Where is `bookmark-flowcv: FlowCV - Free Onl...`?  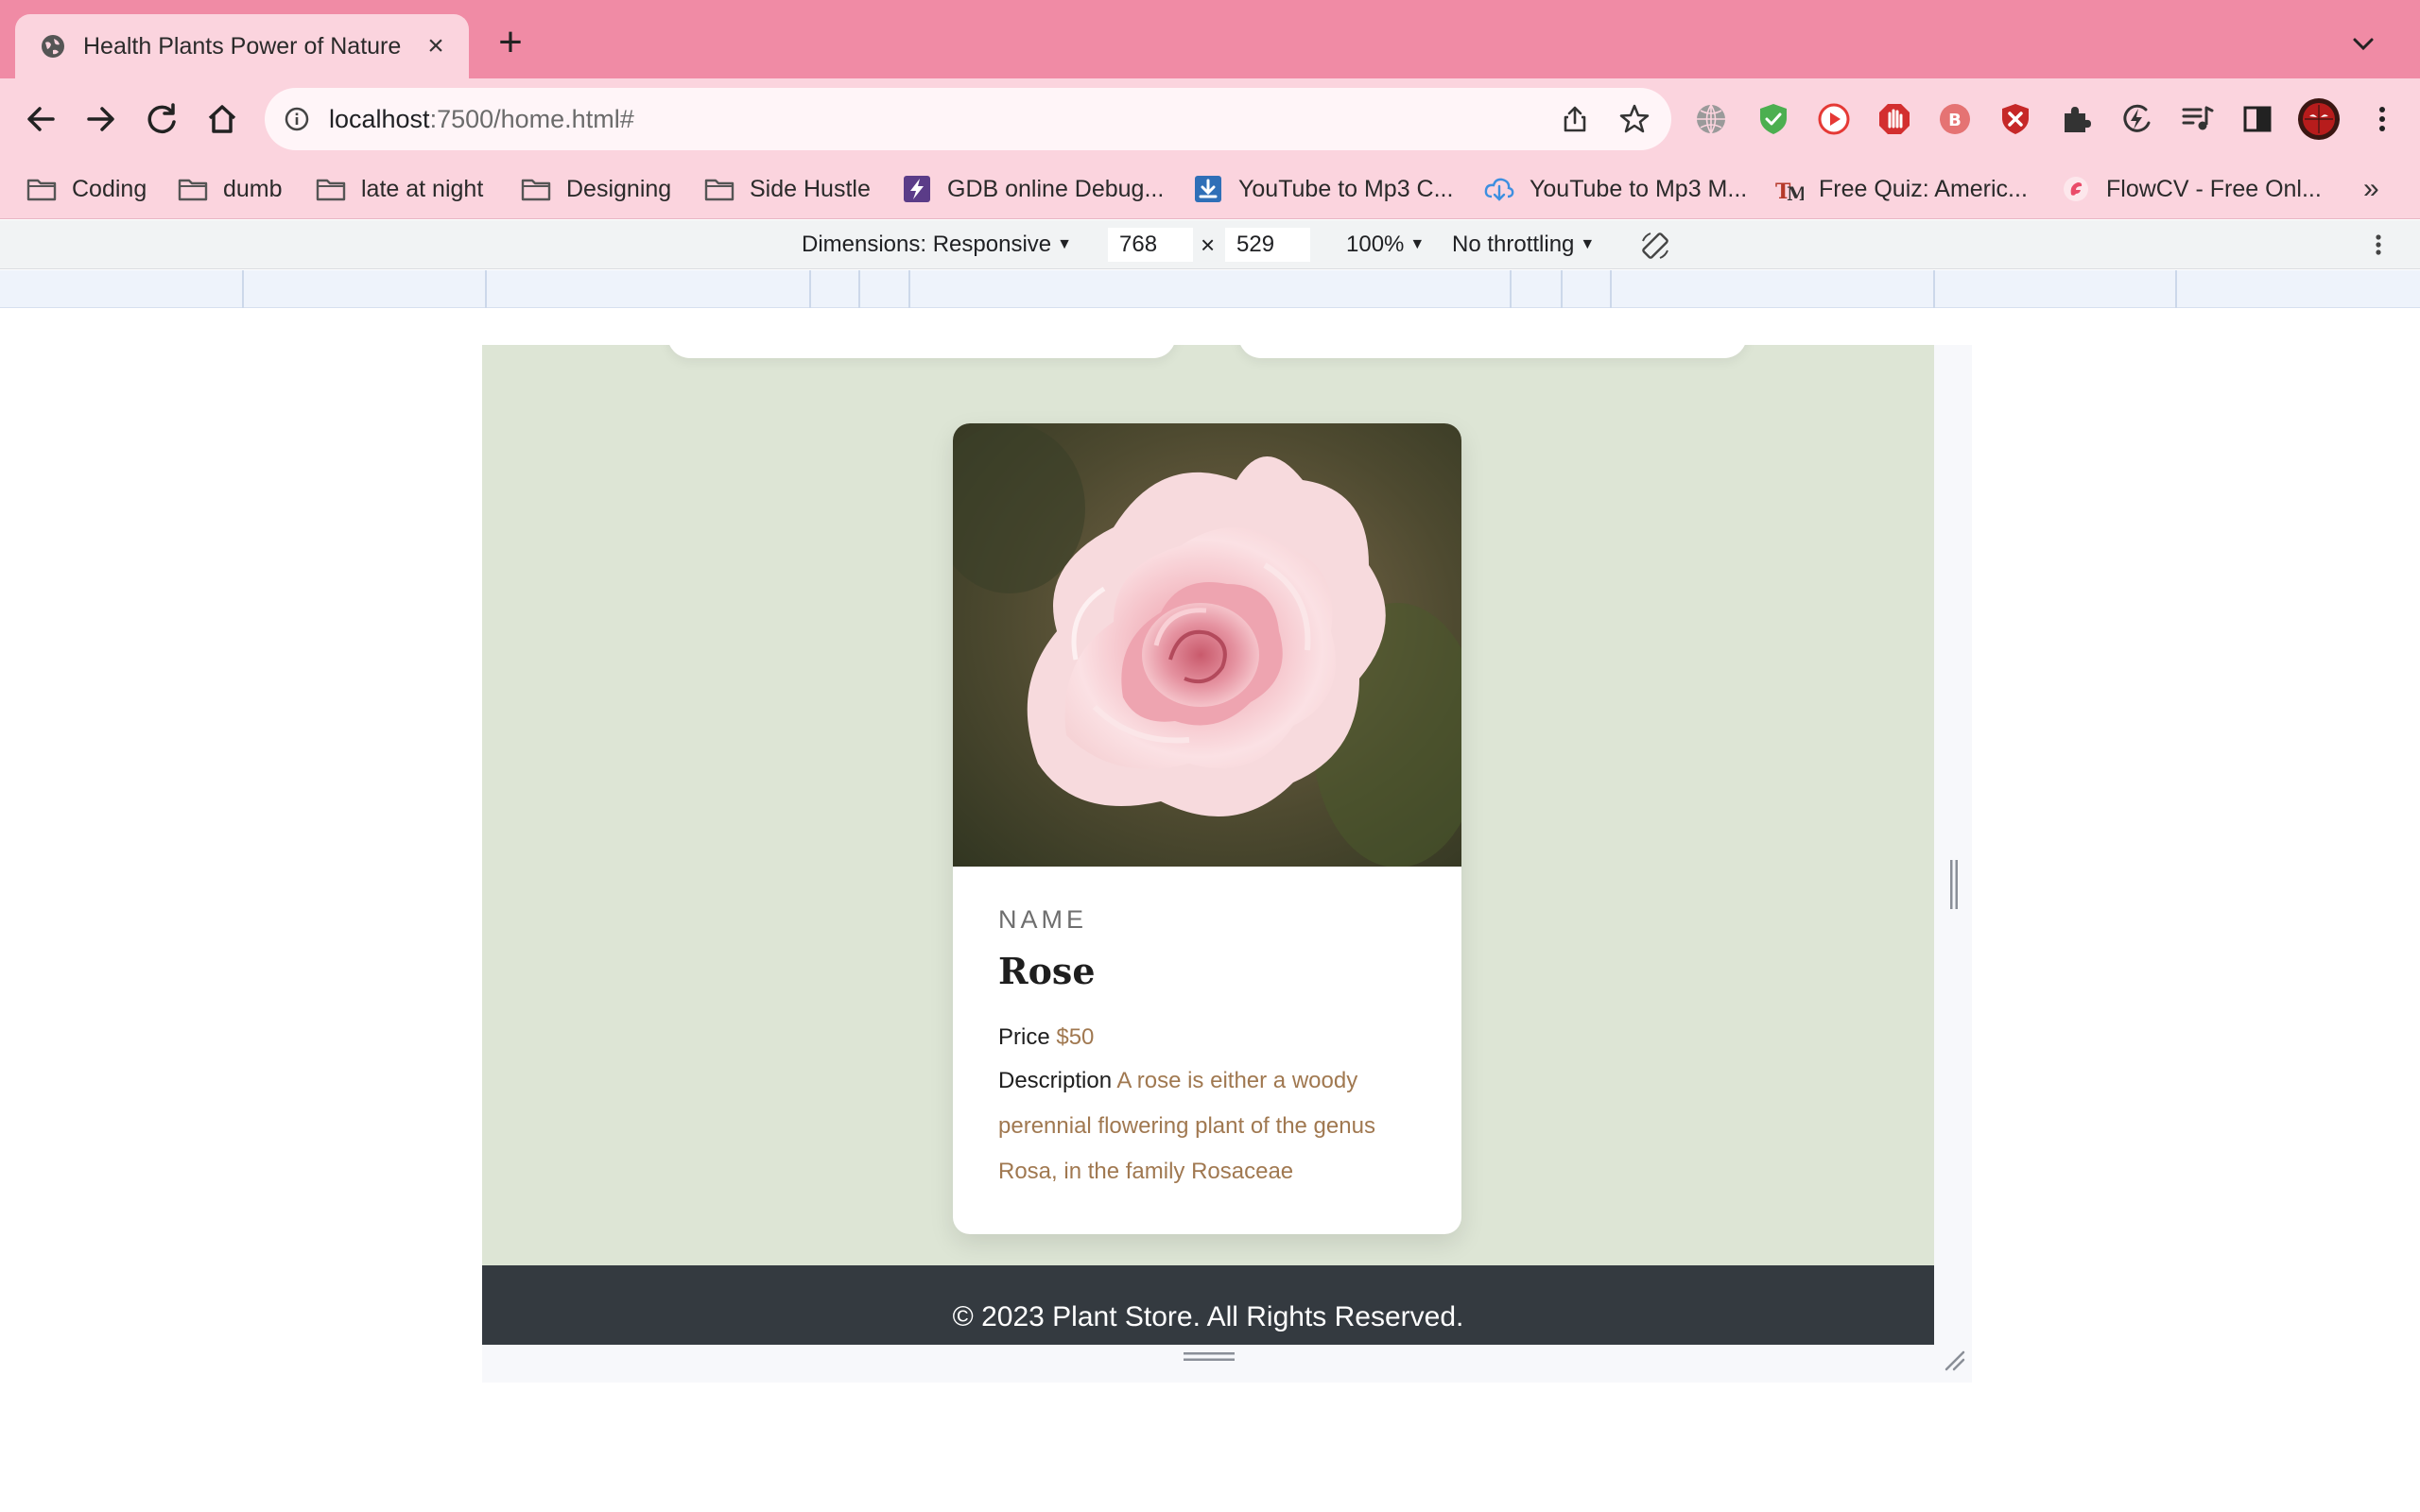
bookmark-flowcv: FlowCV - Free Onl... is located at coordinates (2191, 189).